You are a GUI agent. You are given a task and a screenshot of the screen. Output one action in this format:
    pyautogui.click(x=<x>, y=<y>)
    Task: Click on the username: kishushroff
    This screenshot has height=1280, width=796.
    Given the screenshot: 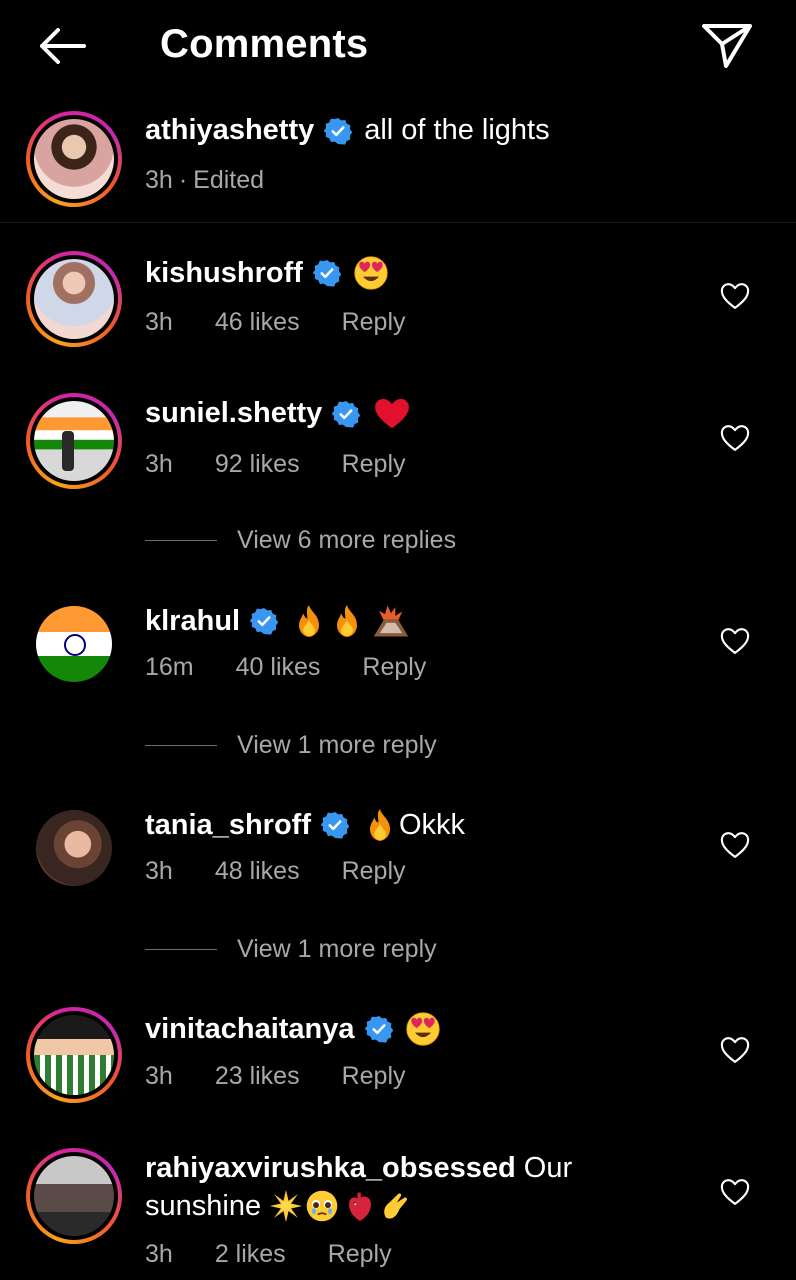 What is the action you would take?
    pyautogui.click(x=224, y=273)
    